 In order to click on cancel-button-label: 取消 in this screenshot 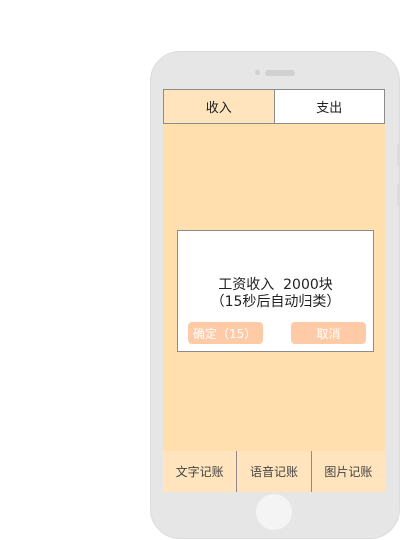, I will do `click(328, 333)`.